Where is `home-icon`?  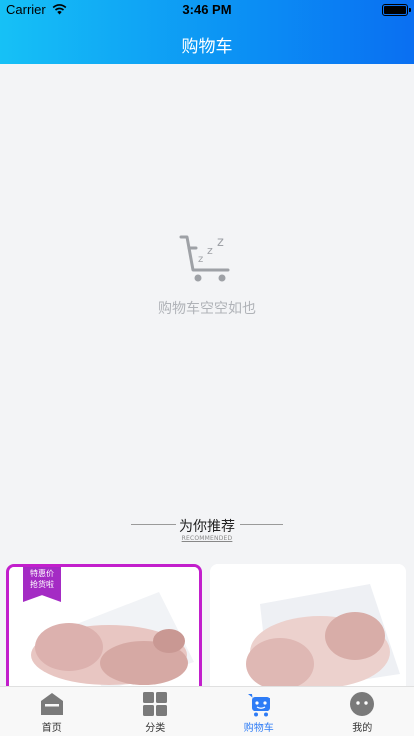 home-icon is located at coordinates (51, 704).